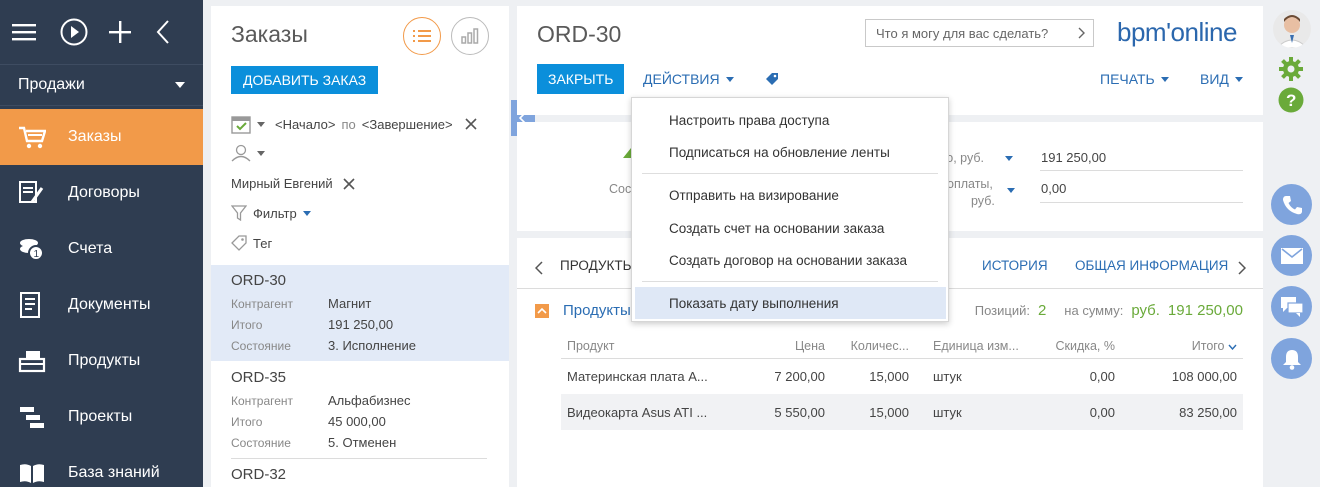  What do you see at coordinates (179, 32) in the screenshot?
I see `collapse-chevron-icon` at bounding box center [179, 32].